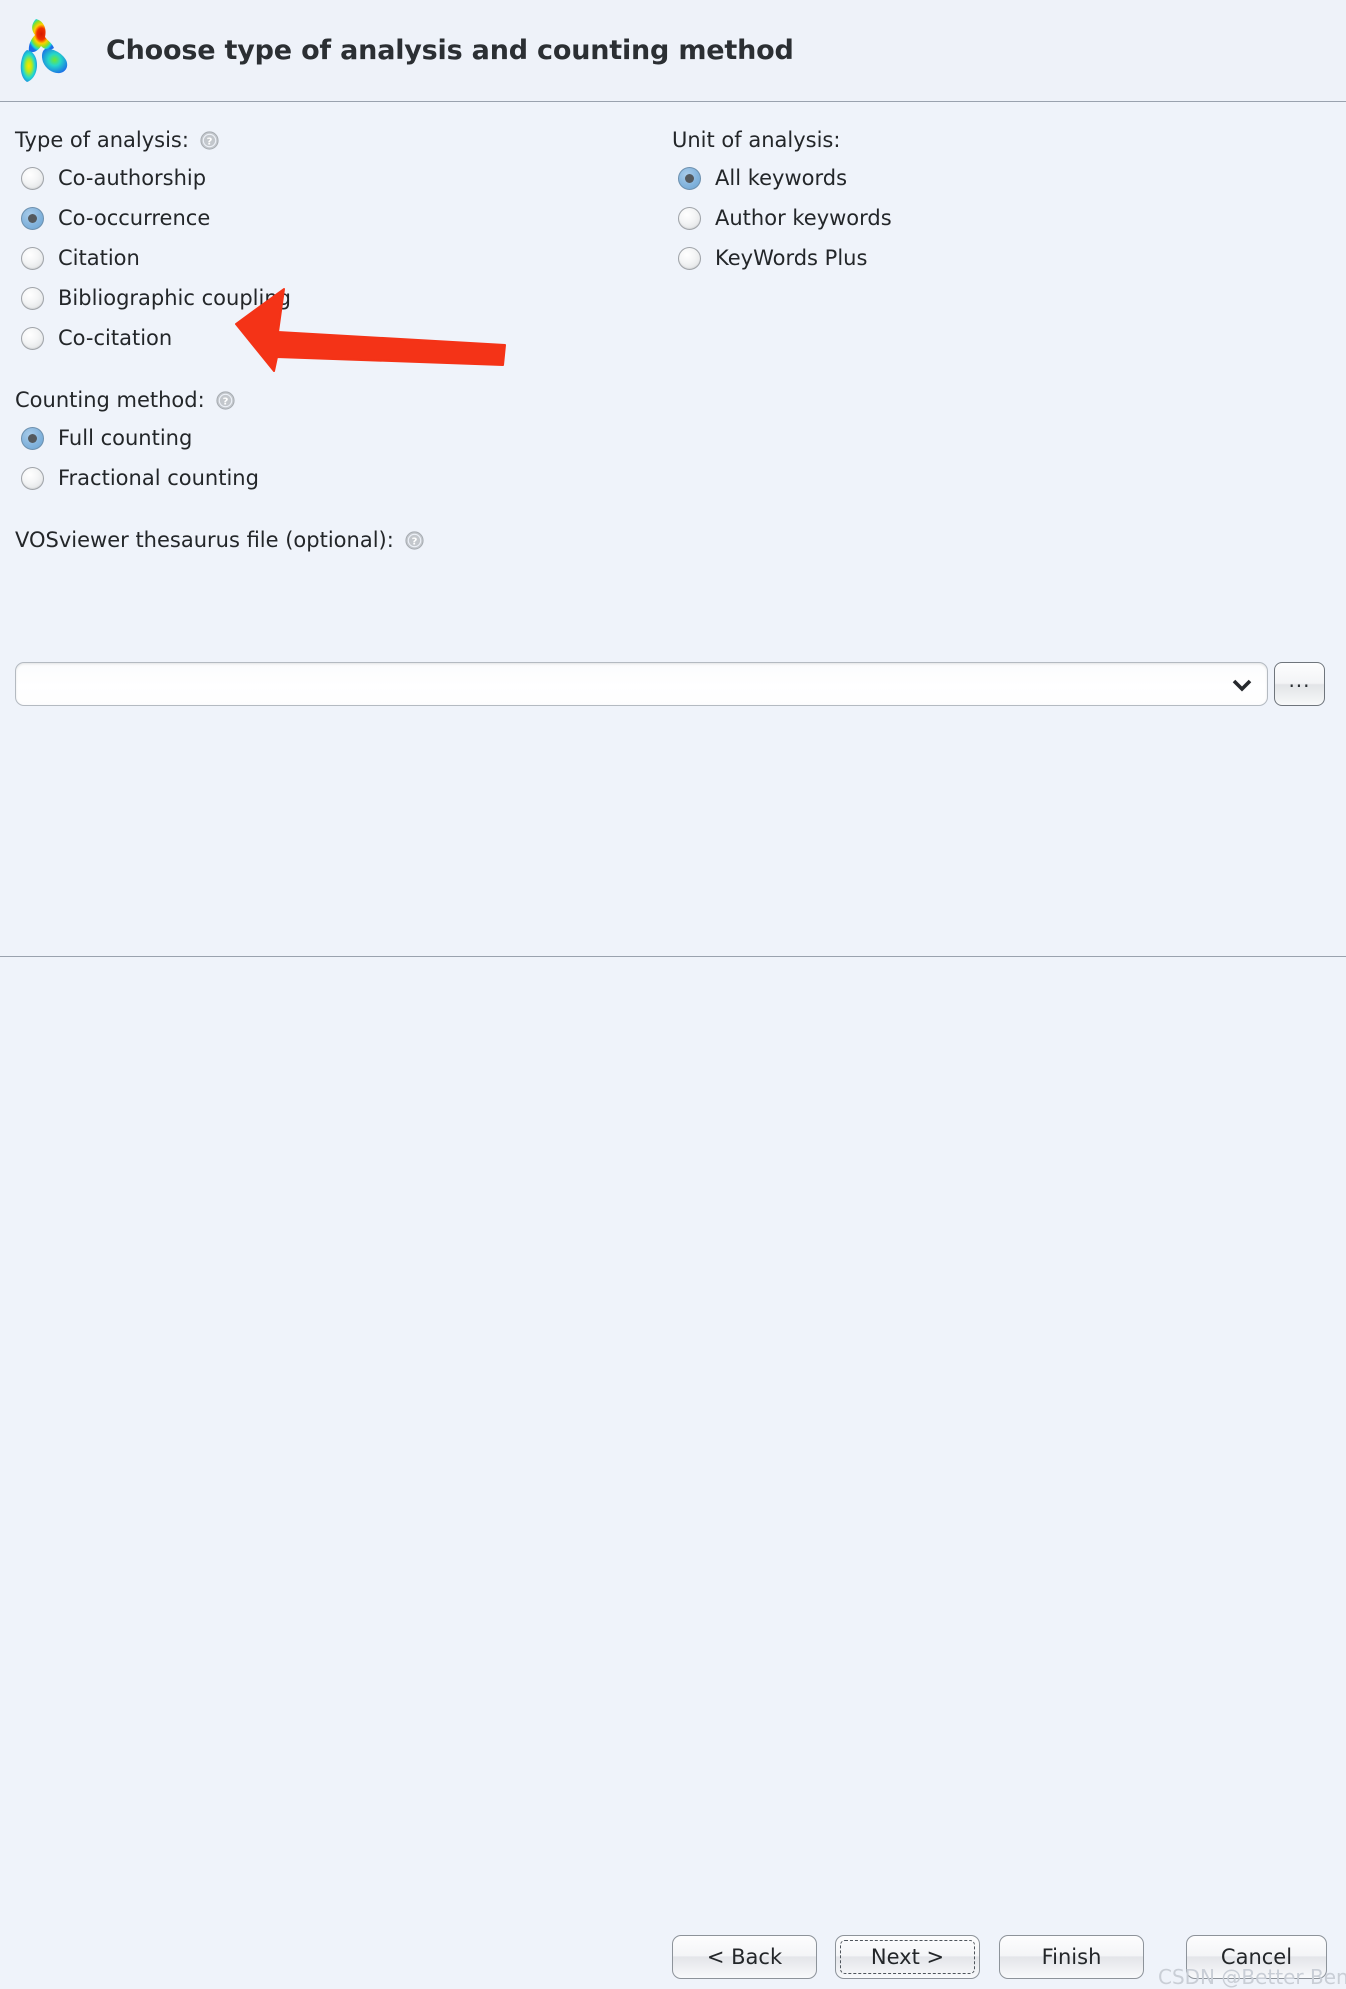  Describe the element at coordinates (32, 438) in the screenshot. I see `radio-mark-full-counting` at that location.